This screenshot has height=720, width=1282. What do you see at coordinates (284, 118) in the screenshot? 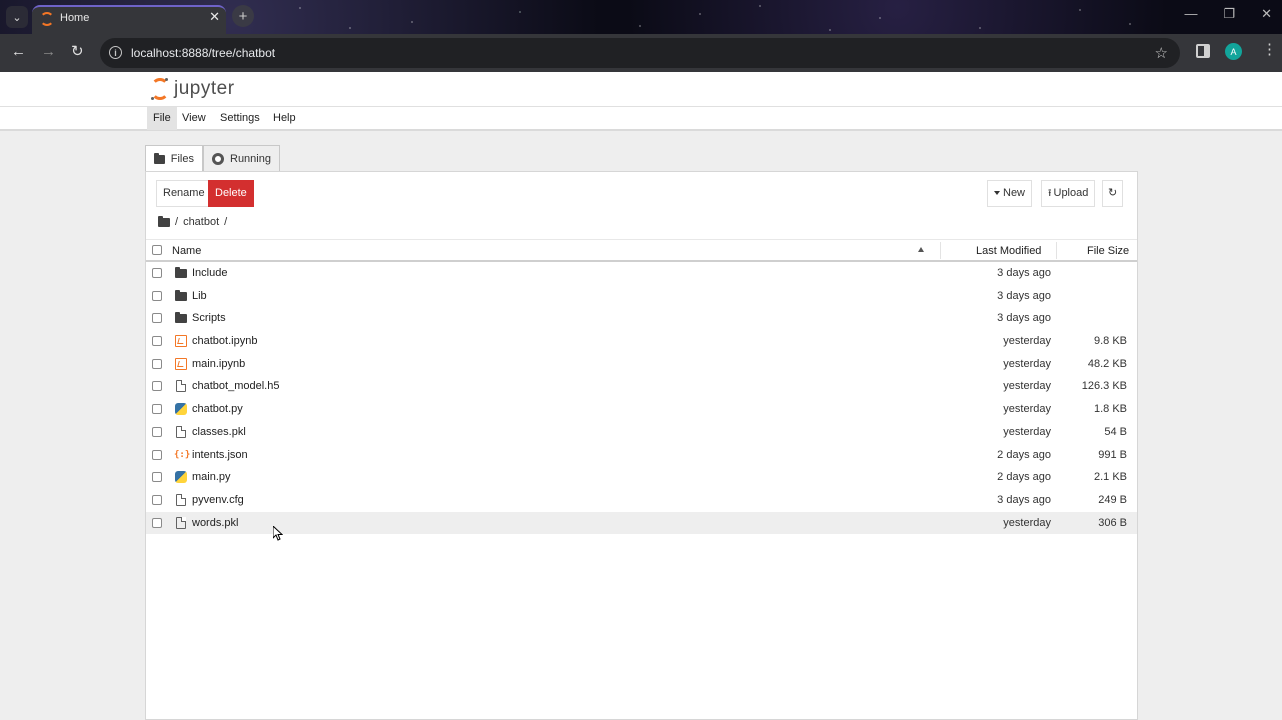
I see `menu-help: Help` at bounding box center [284, 118].